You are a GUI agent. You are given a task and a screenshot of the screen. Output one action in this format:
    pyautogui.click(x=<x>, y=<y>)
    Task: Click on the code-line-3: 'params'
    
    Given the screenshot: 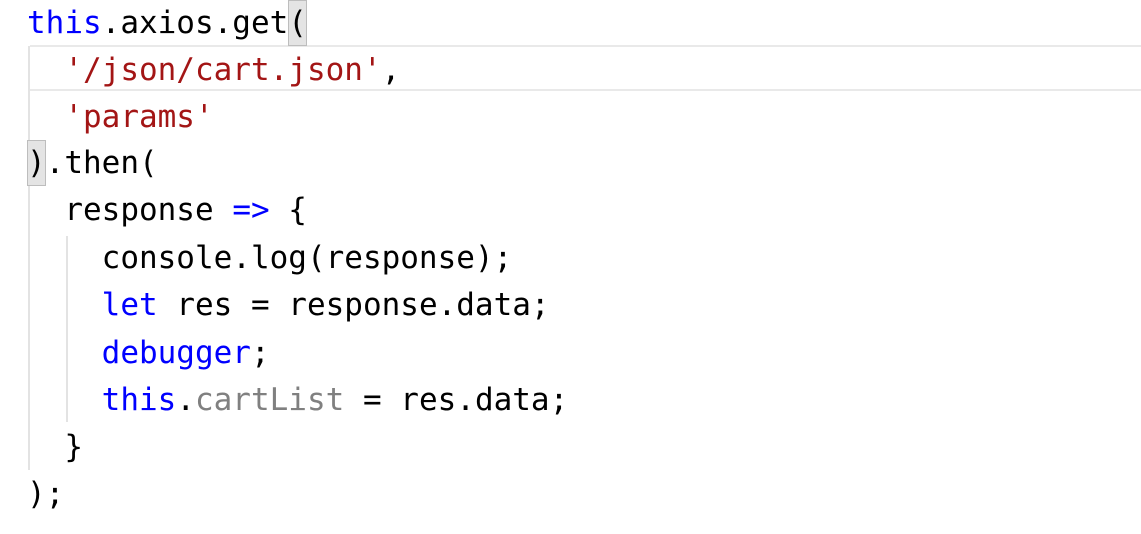 What is the action you would take?
    pyautogui.click(x=120, y=117)
    